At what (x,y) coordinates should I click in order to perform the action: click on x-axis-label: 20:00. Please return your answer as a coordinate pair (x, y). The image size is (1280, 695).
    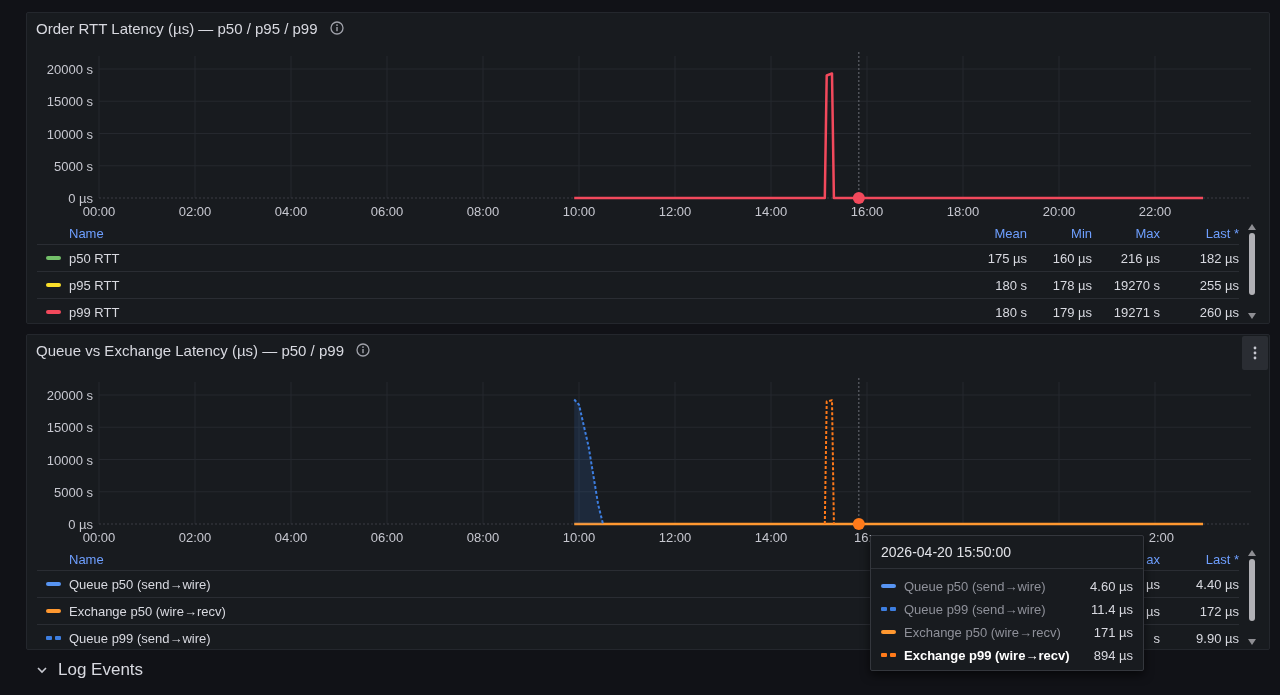
    Looking at the image, I should click on (1059, 211).